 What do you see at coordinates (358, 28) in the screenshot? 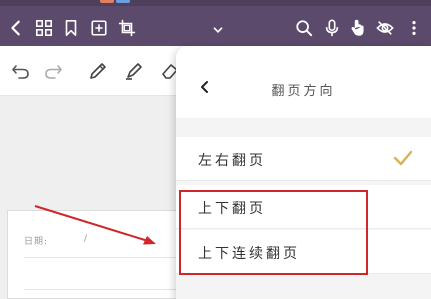
I see `touch-hand-icon` at bounding box center [358, 28].